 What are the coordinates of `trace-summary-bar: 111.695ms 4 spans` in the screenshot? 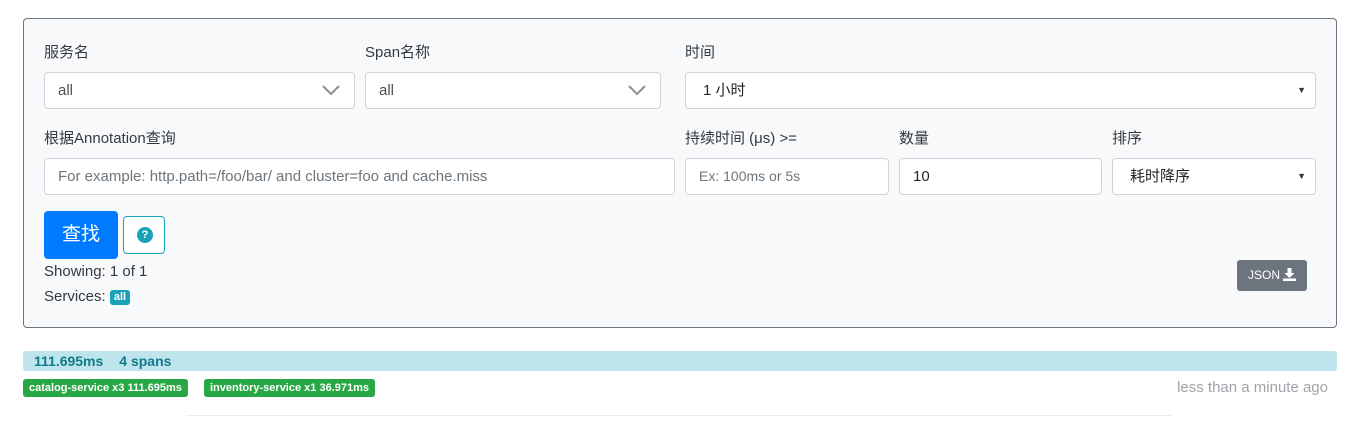 It's located at (680, 361).